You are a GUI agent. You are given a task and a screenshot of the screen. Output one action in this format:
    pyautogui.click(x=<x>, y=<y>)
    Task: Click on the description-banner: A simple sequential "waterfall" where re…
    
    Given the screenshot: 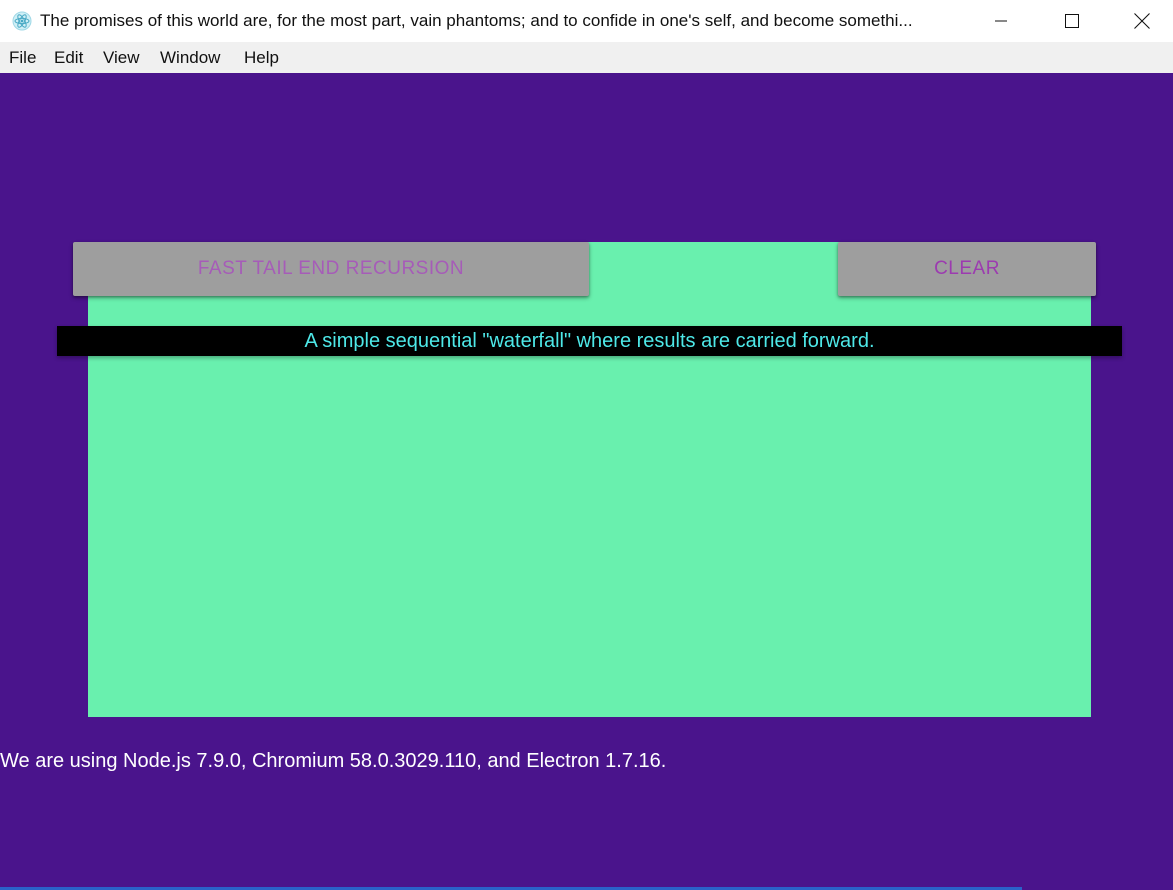 What is the action you would take?
    pyautogui.click(x=589, y=341)
    